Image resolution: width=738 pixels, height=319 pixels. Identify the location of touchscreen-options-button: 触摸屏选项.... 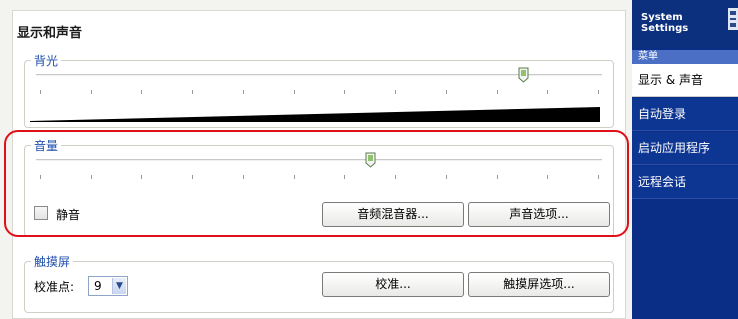
(539, 284).